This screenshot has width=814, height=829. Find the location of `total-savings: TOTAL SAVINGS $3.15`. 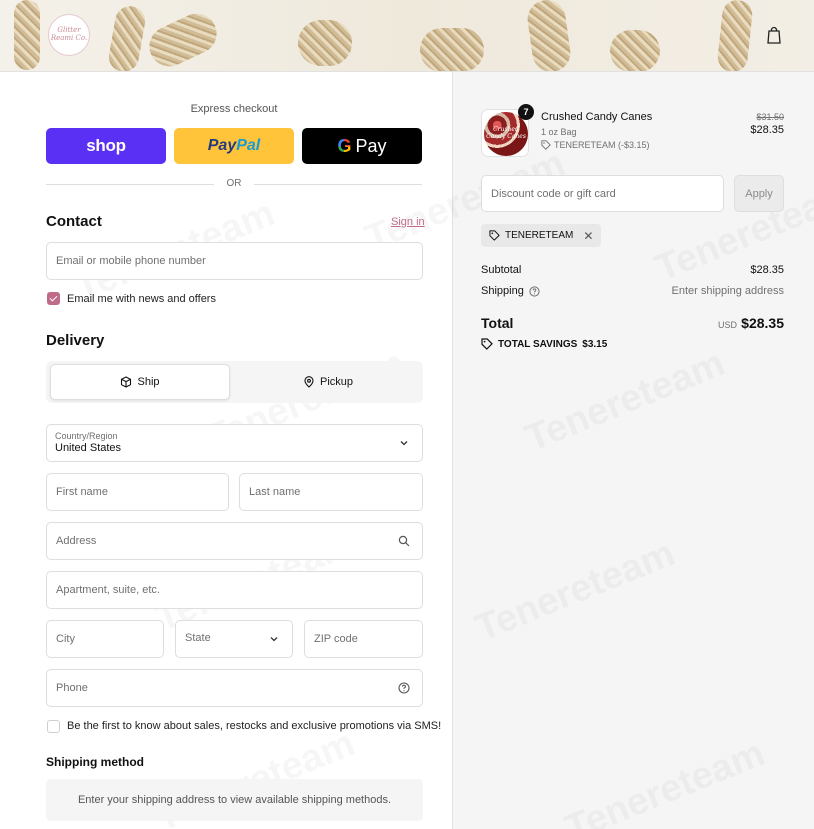

total-savings: TOTAL SAVINGS $3.15 is located at coordinates (544, 344).